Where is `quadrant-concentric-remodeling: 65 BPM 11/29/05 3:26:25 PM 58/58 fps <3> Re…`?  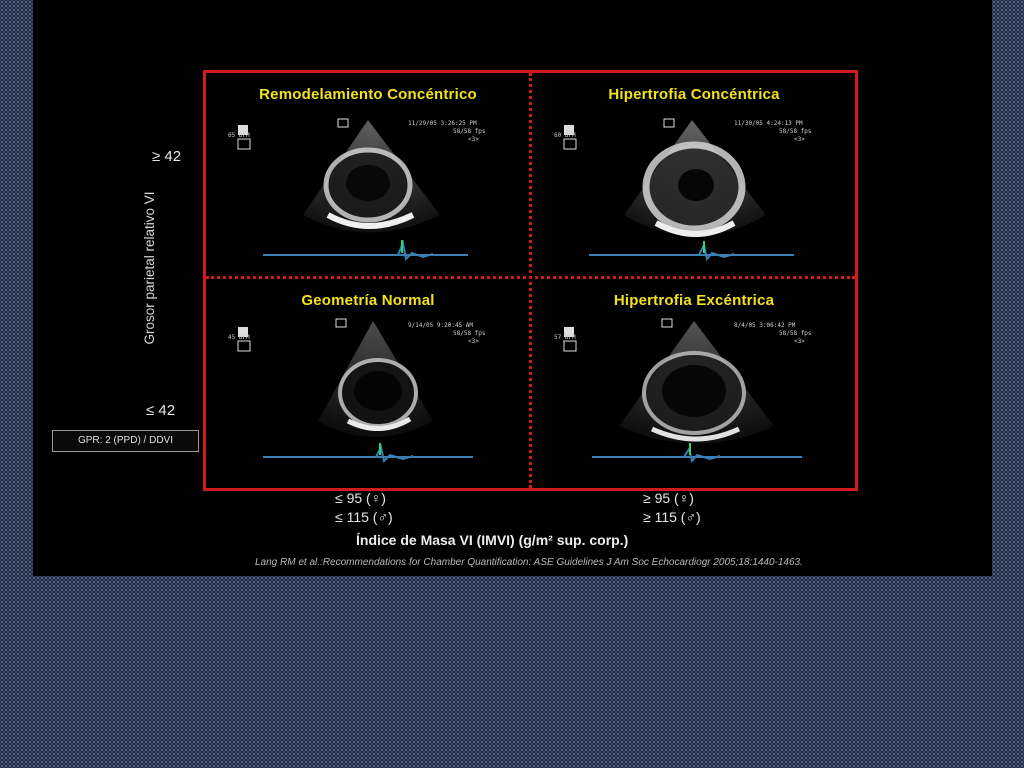 quadrant-concentric-remodeling: 65 BPM 11/29/05 3:26:25 PM 58/58 fps <3> Re… is located at coordinates (368, 175).